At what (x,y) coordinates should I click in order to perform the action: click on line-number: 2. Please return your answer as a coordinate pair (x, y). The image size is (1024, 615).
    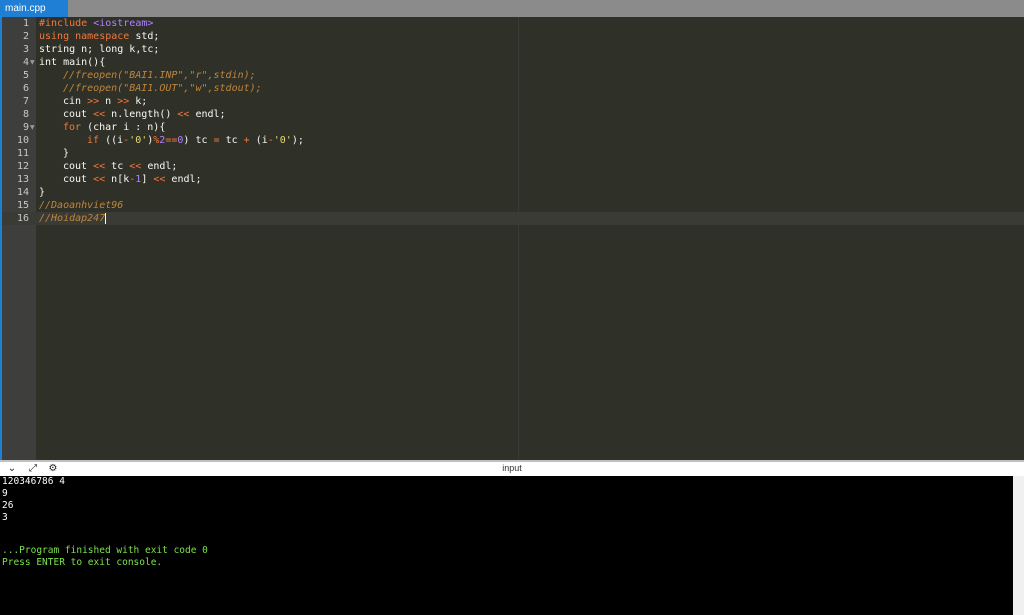
    Looking at the image, I should click on (25, 36).